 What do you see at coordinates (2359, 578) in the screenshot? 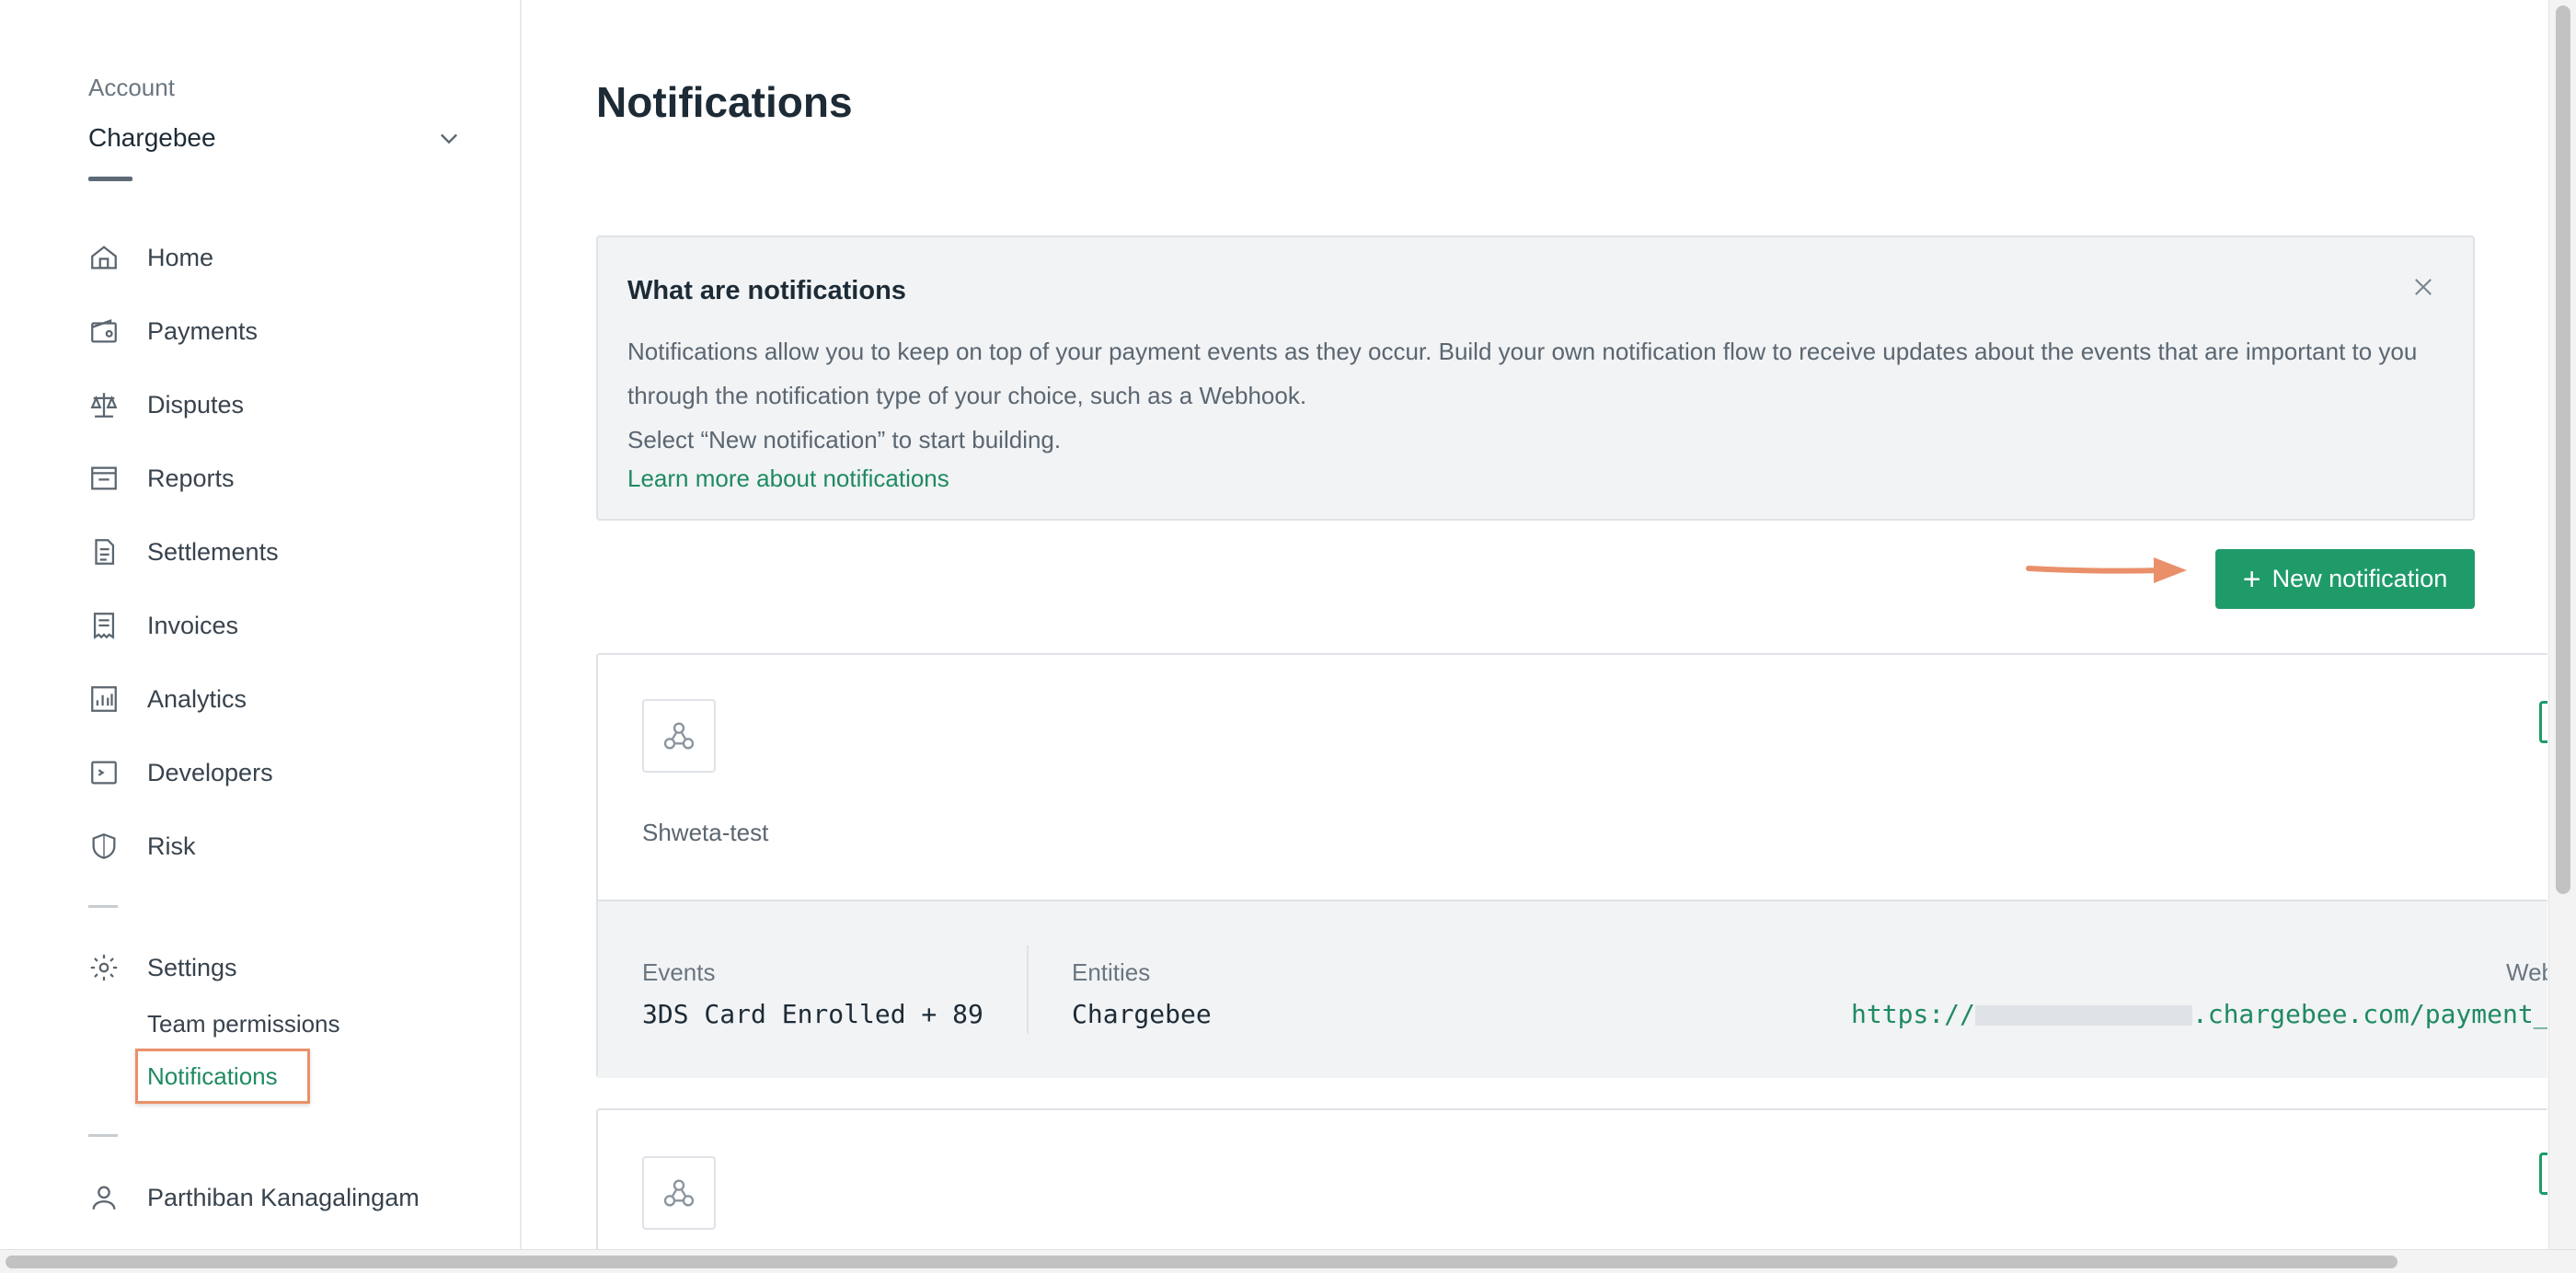
I see `new-notification-label: New notification` at bounding box center [2359, 578].